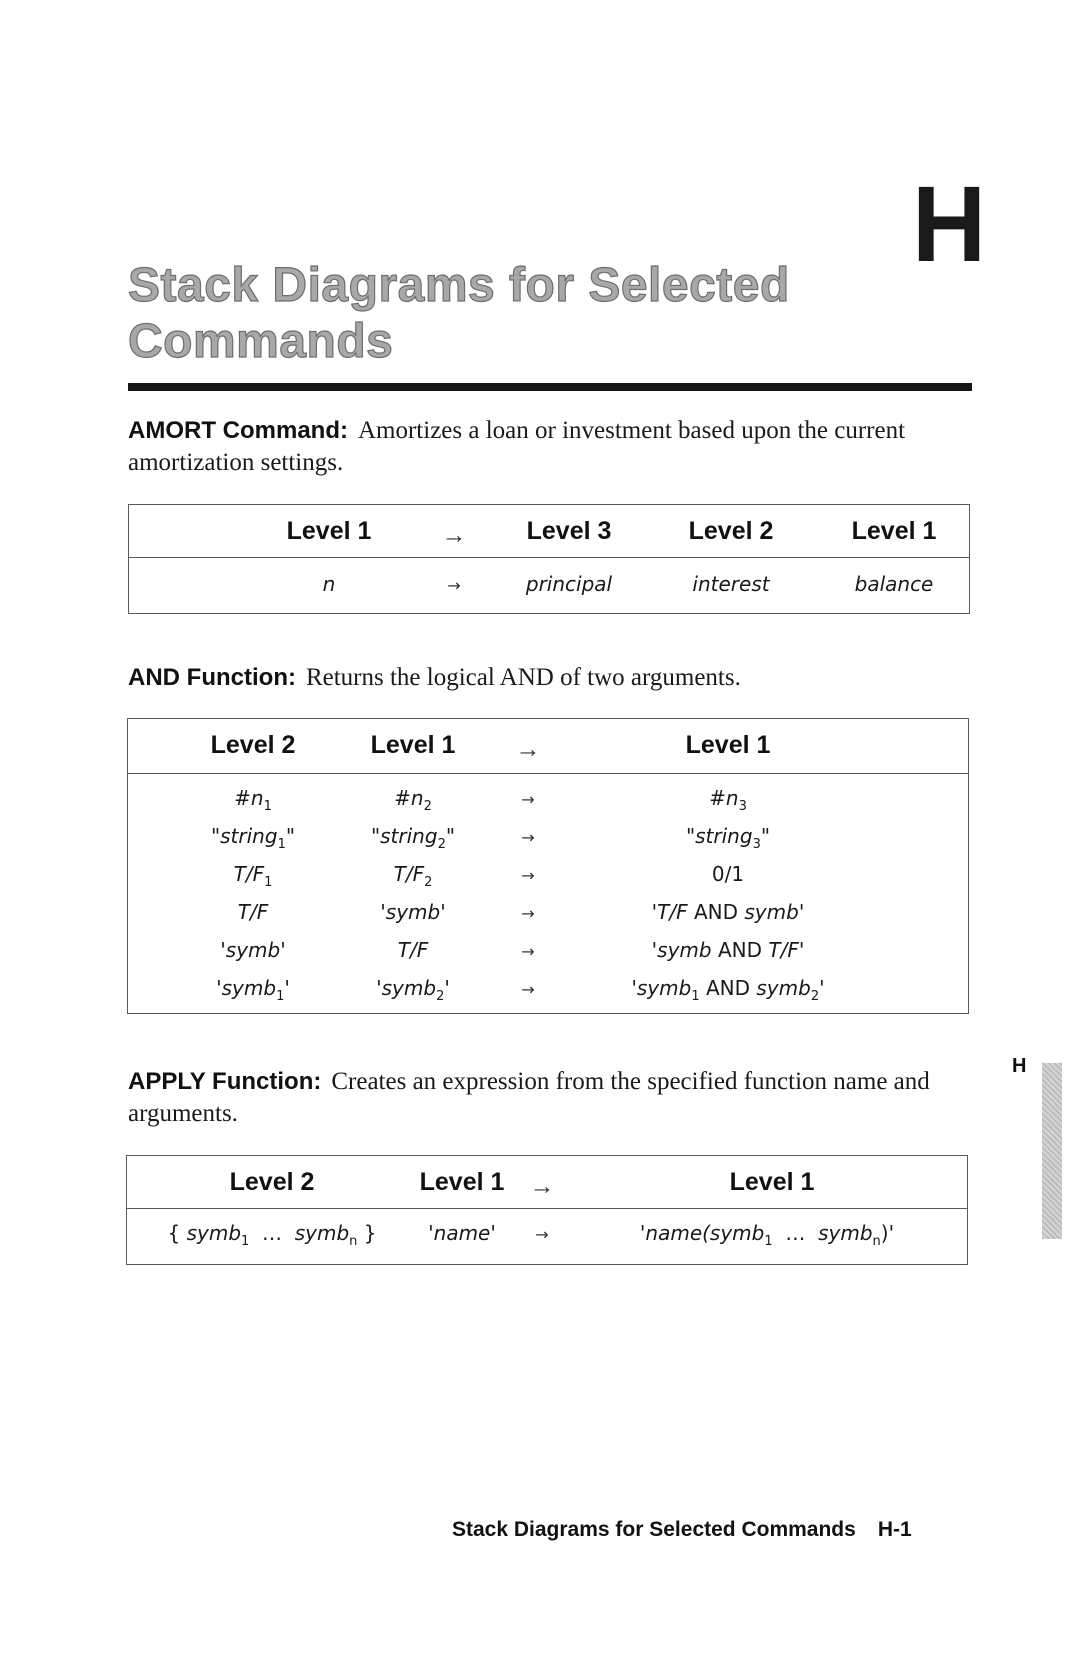  I want to click on apply-table-header: Level 2 Level 1 → Level 1, so click(547, 1182).